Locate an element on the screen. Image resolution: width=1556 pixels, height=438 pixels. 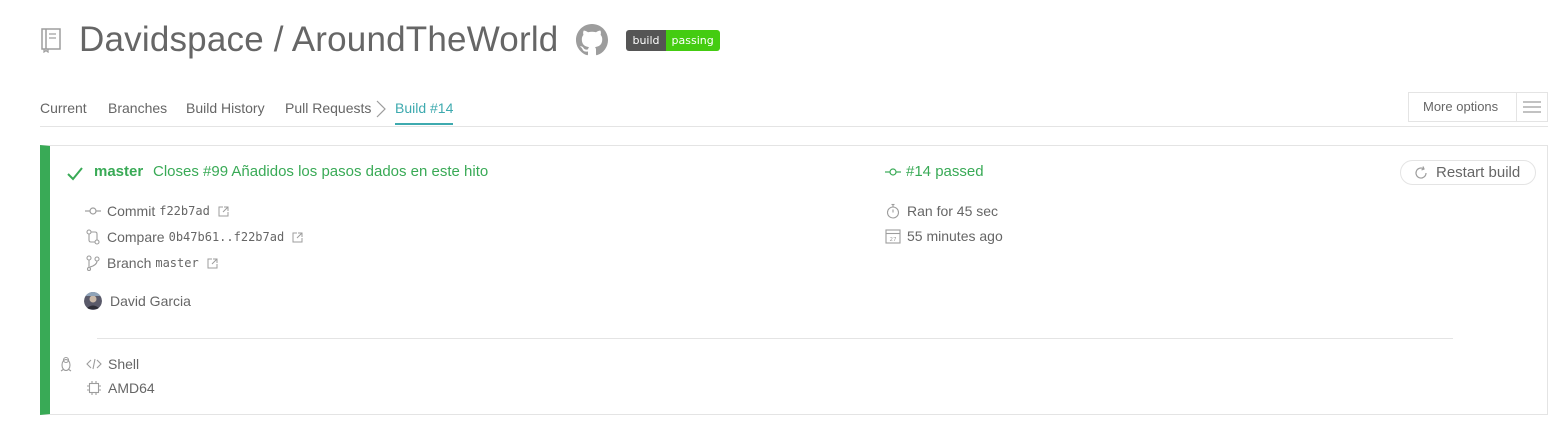
compare-label: Compare is located at coordinates (136, 237).